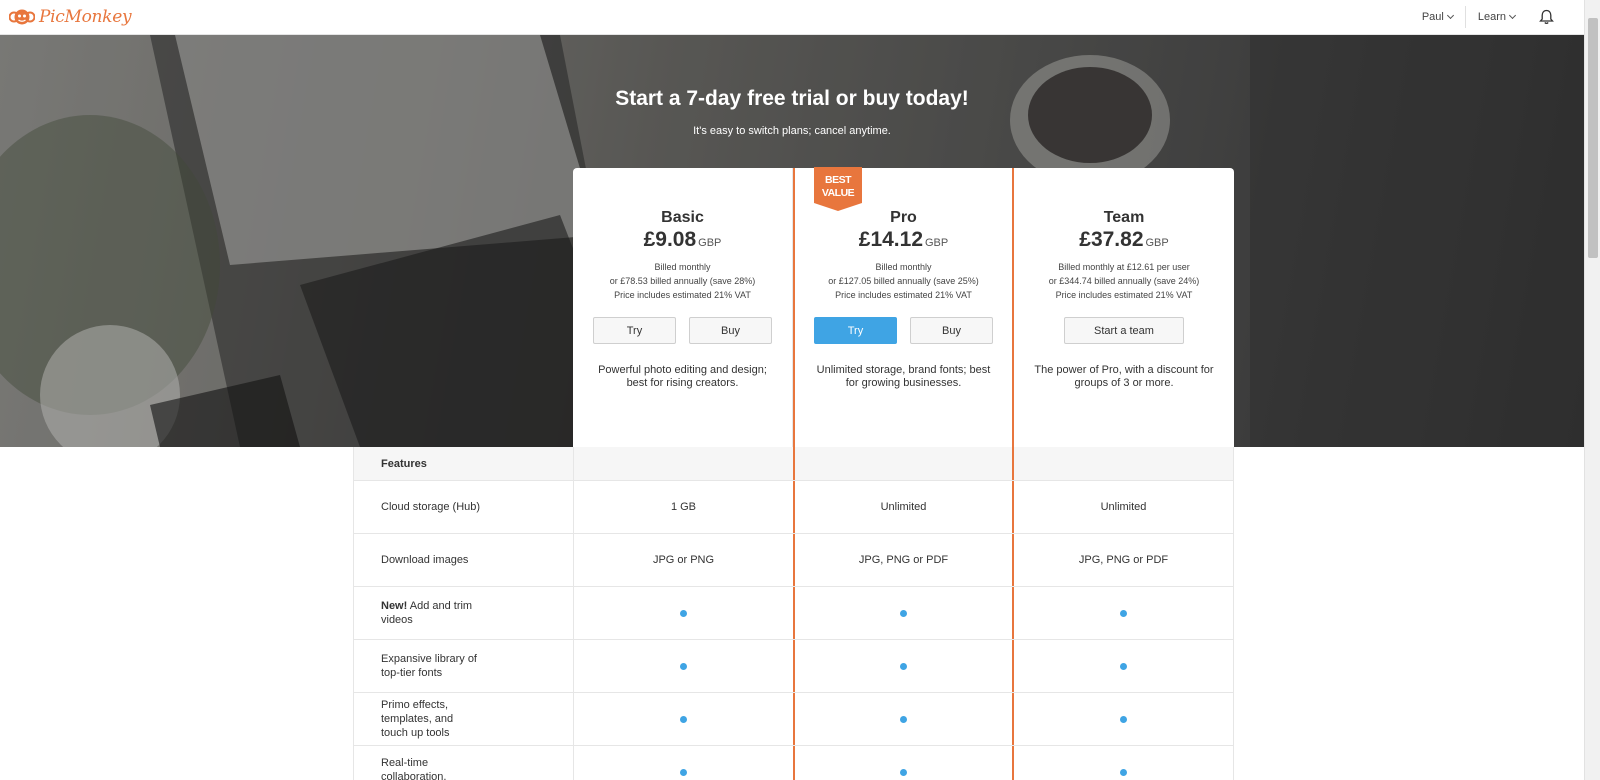 The height and width of the screenshot is (780, 1600). Describe the element at coordinates (670, 239) in the screenshot. I see `price-amount: £9.08` at that location.